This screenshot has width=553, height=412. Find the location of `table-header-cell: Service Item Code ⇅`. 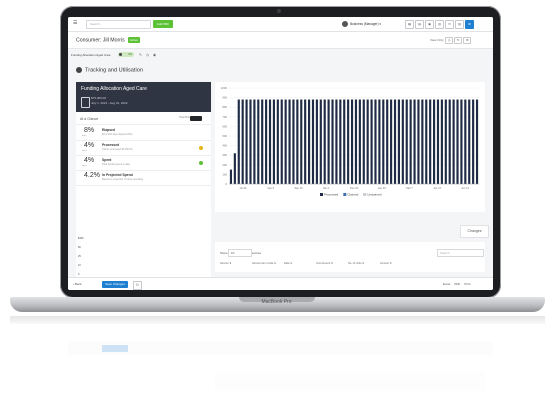

table-header-cell: Service Item Code ⇅ is located at coordinates (268, 263).